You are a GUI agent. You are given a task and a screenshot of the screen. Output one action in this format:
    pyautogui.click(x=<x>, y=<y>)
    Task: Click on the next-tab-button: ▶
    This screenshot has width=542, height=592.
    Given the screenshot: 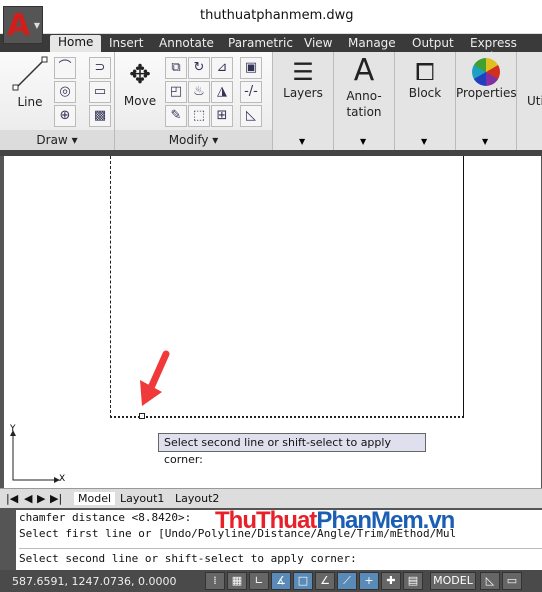 What is the action you would take?
    pyautogui.click(x=41, y=498)
    